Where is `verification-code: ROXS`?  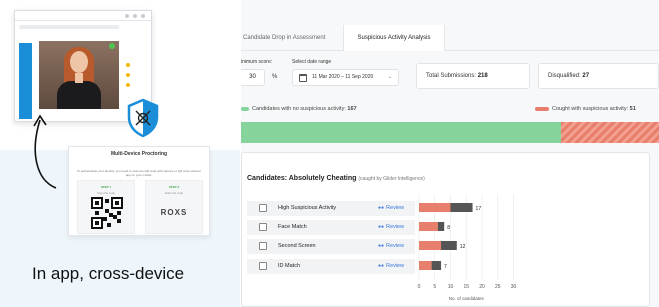
verification-code: ROXS is located at coordinates (174, 212).